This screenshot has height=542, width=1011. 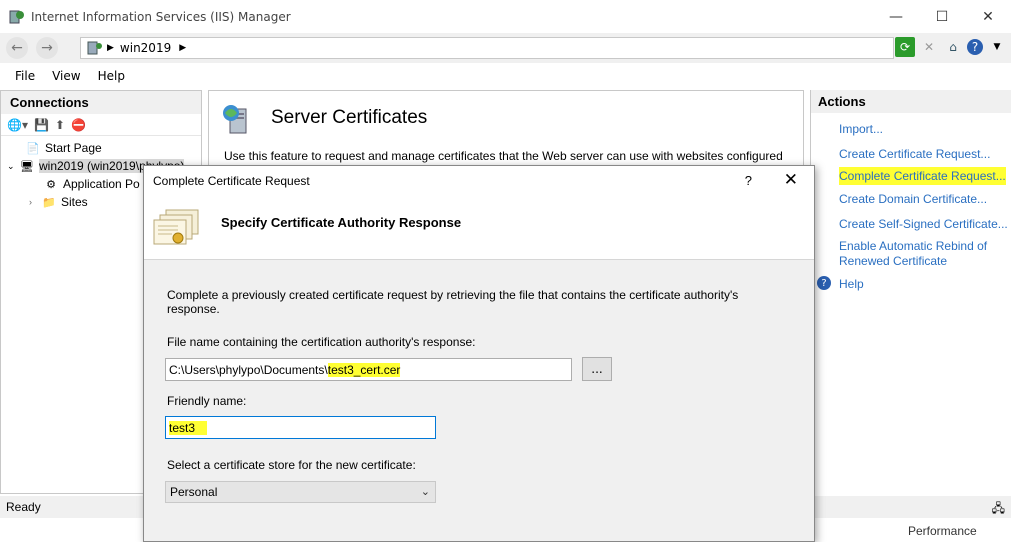 I want to click on disconnect-icon: ⛔, so click(x=78, y=125).